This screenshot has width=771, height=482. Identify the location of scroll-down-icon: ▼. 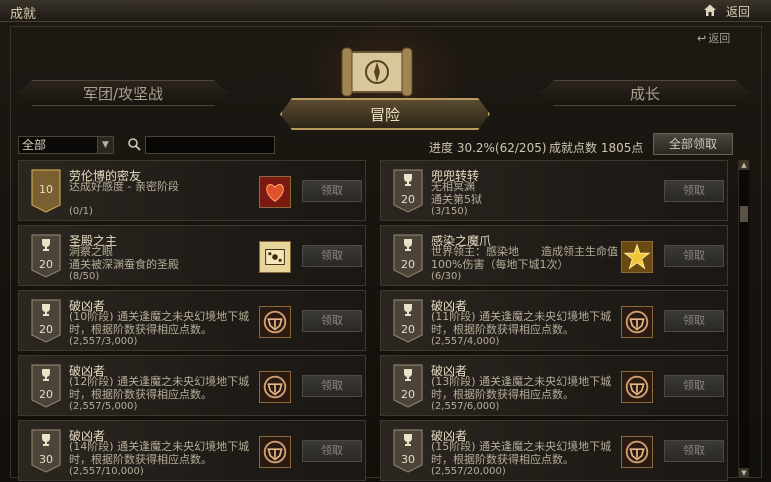
(744, 473).